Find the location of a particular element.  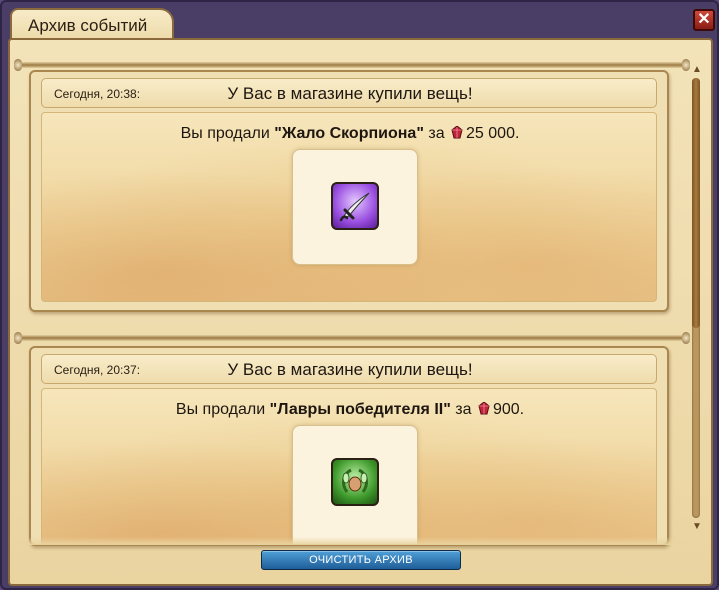

list-bottom-fade is located at coordinates (352, 541).